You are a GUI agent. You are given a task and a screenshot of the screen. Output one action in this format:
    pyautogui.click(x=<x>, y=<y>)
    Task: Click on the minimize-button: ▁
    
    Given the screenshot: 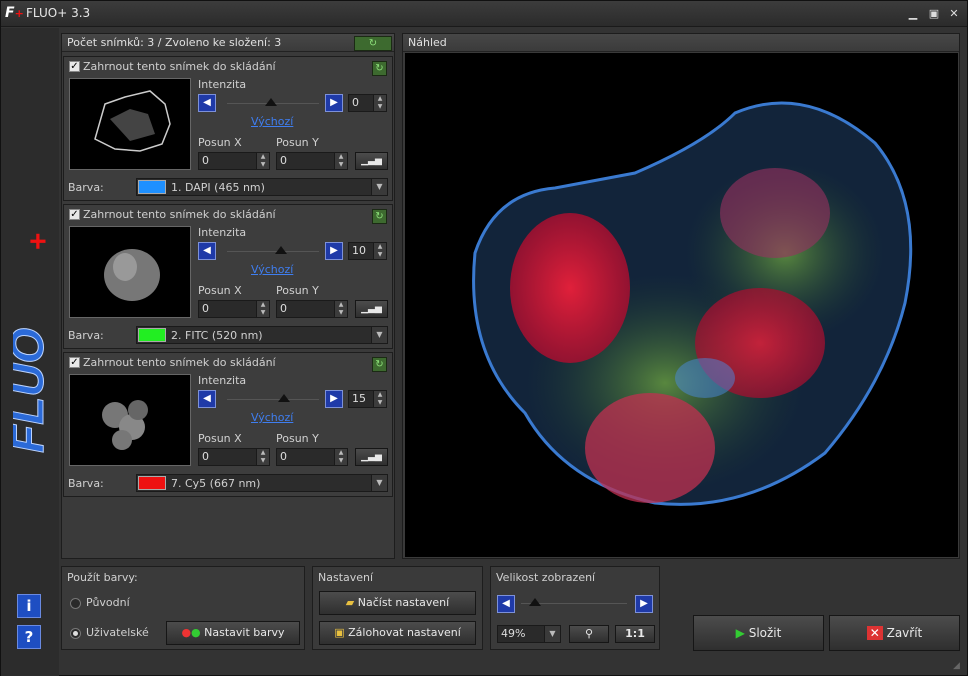 What is the action you would take?
    pyautogui.click(x=913, y=14)
    